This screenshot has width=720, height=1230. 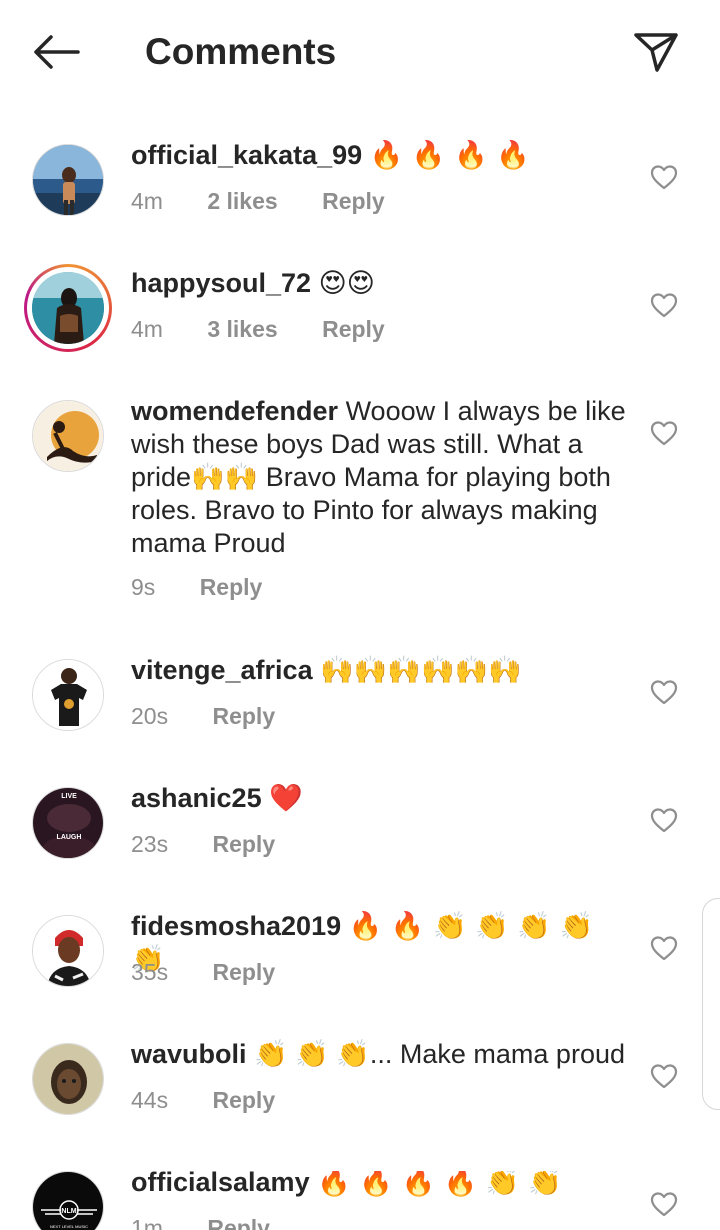 I want to click on comment-time: 9s, so click(x=143, y=587).